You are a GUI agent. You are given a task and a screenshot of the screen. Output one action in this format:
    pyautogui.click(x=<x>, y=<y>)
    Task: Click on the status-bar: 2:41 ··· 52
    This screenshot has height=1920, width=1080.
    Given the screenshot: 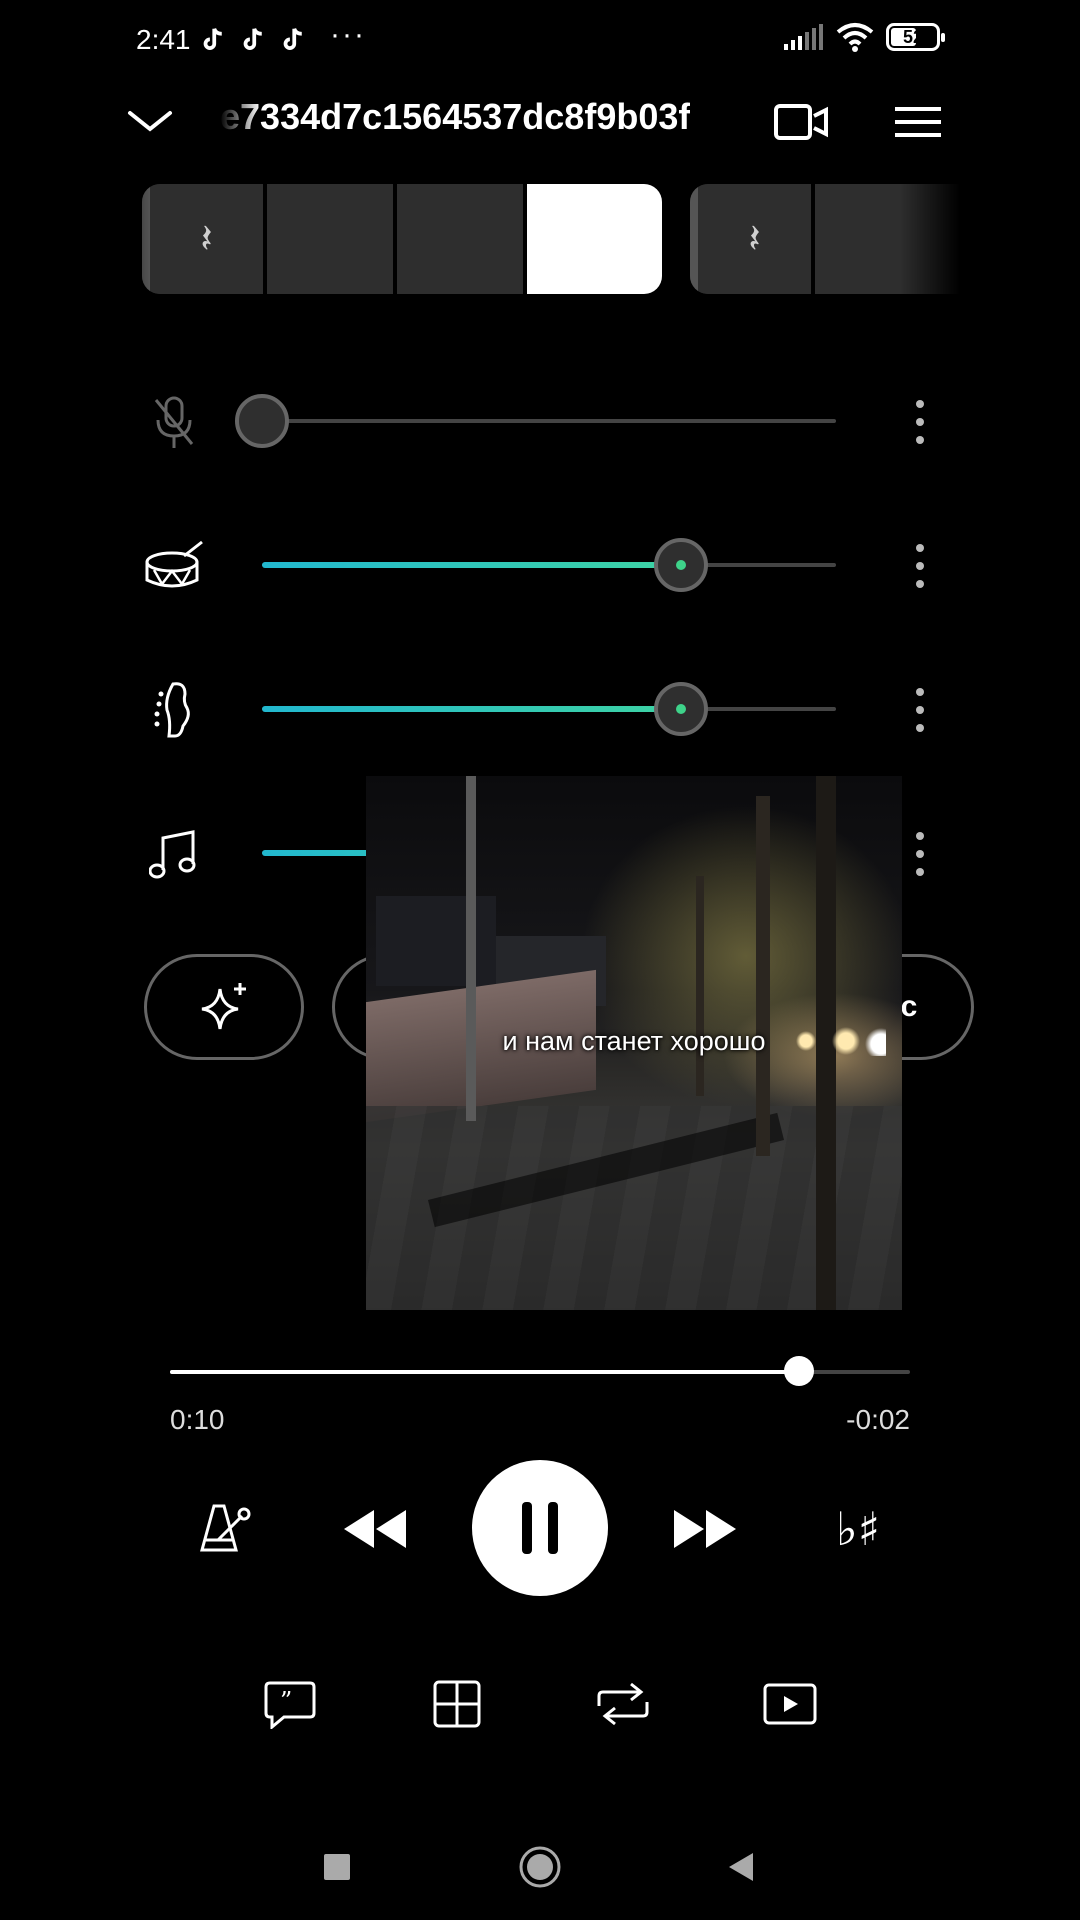 What is the action you would take?
    pyautogui.click(x=540, y=40)
    